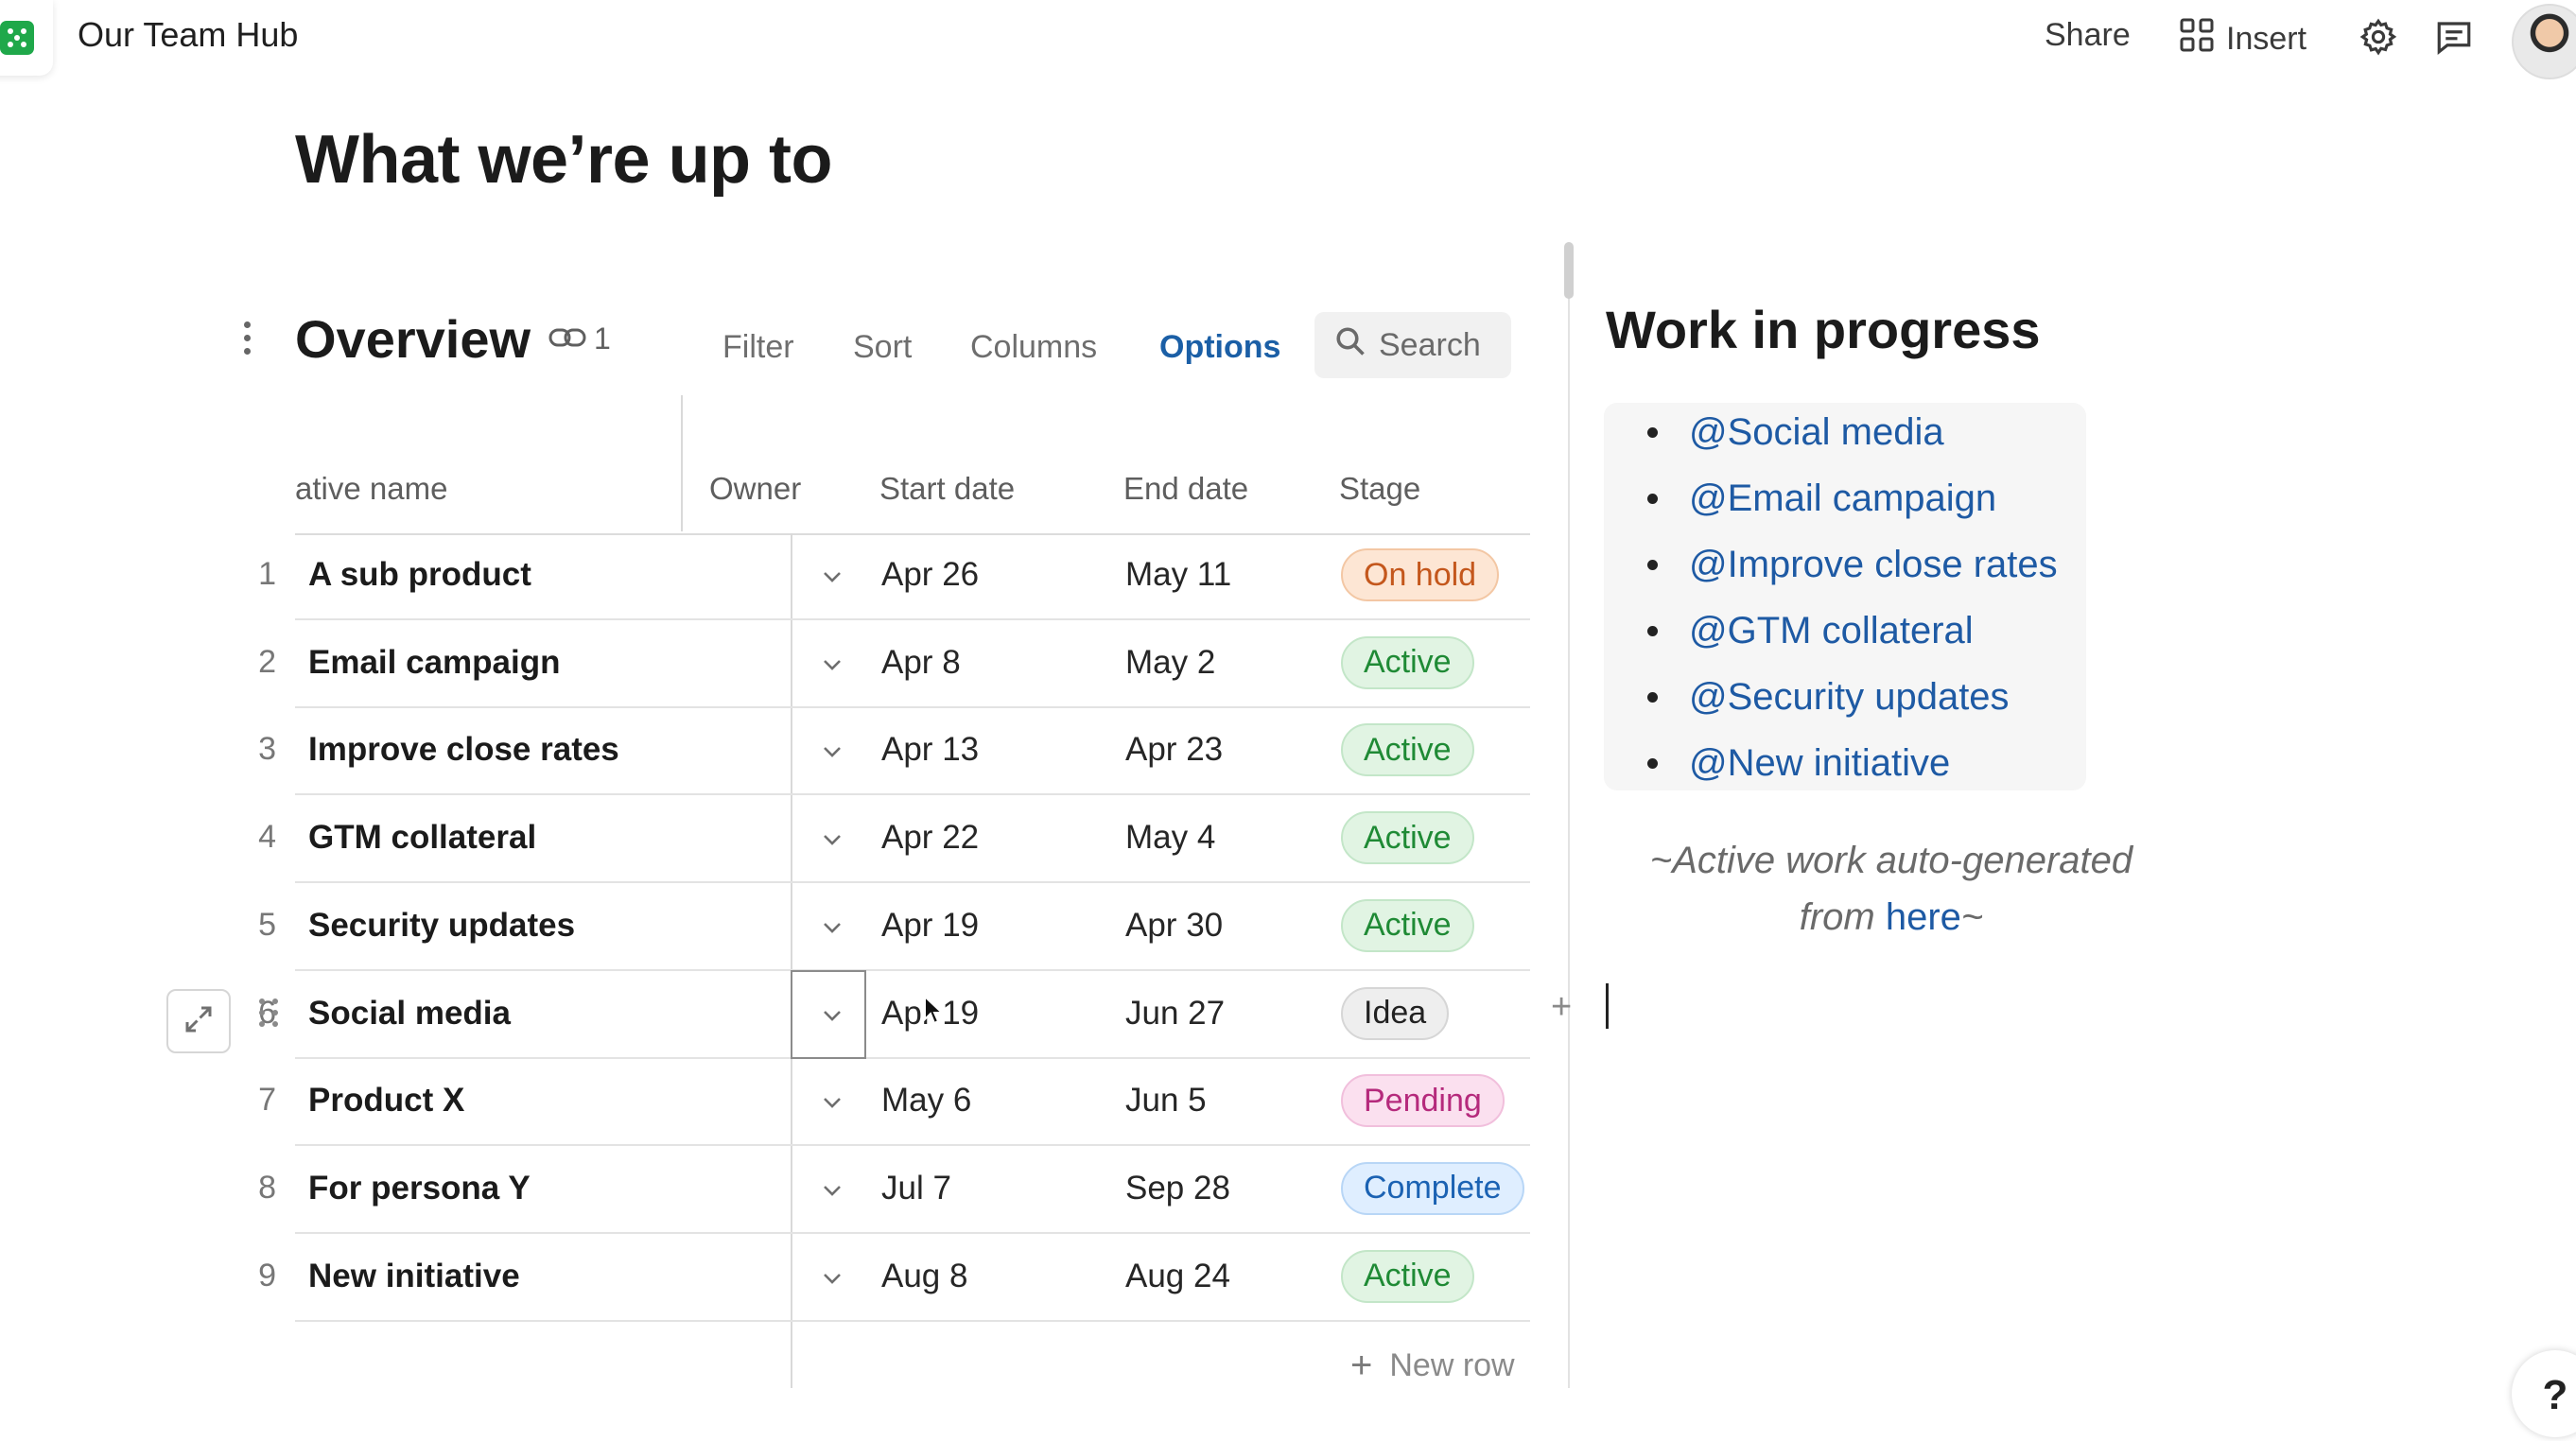 Image resolution: width=2576 pixels, height=1441 pixels. Describe the element at coordinates (419, 1188) in the screenshot. I see `cell-initiative-name: For persona Y` at that location.